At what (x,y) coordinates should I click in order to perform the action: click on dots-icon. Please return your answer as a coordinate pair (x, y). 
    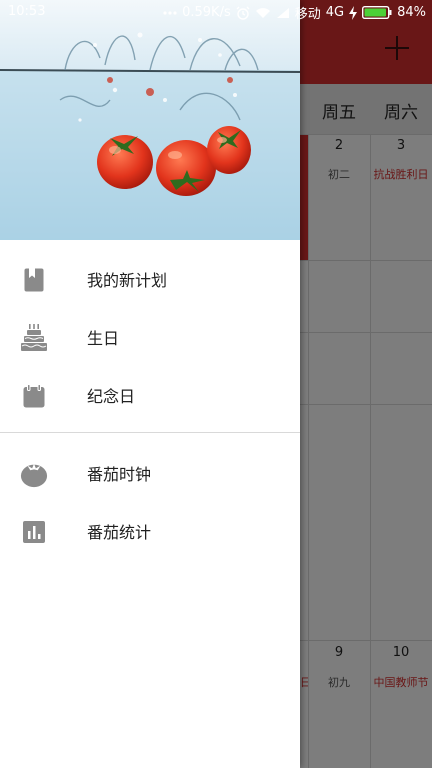
    Looking at the image, I should click on (170, 13).